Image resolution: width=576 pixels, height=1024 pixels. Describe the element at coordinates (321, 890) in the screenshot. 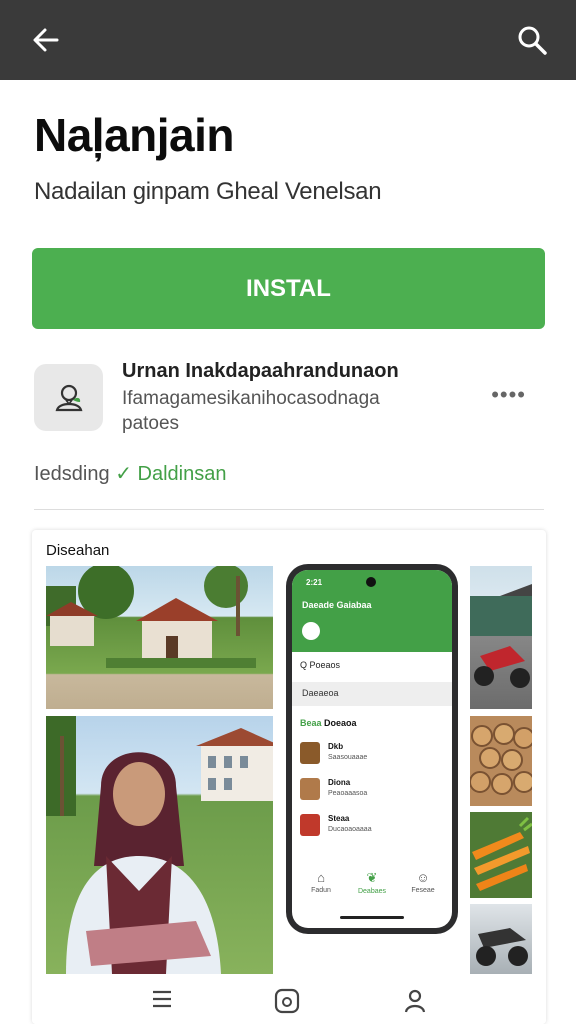

I see `phone-nav-label: Fadun` at that location.